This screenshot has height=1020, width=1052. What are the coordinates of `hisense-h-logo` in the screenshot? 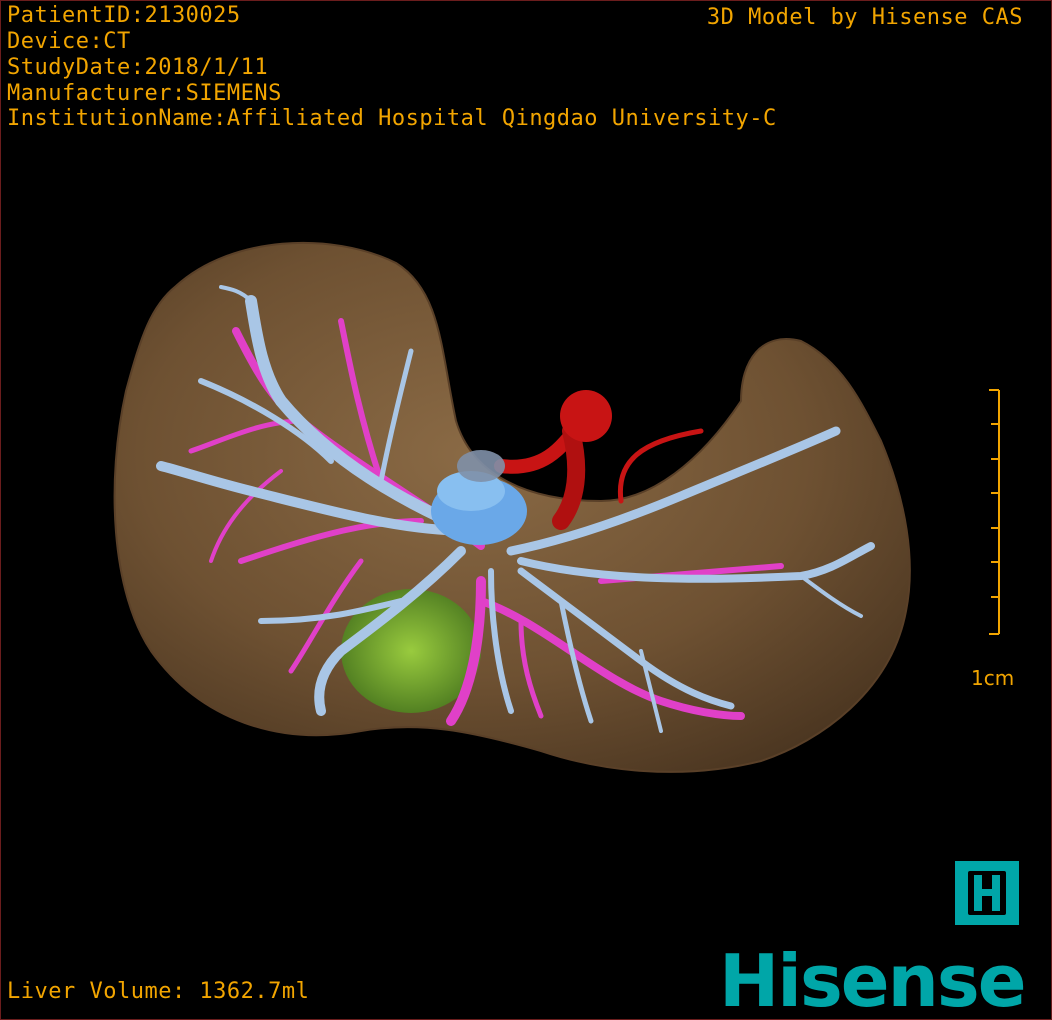 It's located at (987, 893).